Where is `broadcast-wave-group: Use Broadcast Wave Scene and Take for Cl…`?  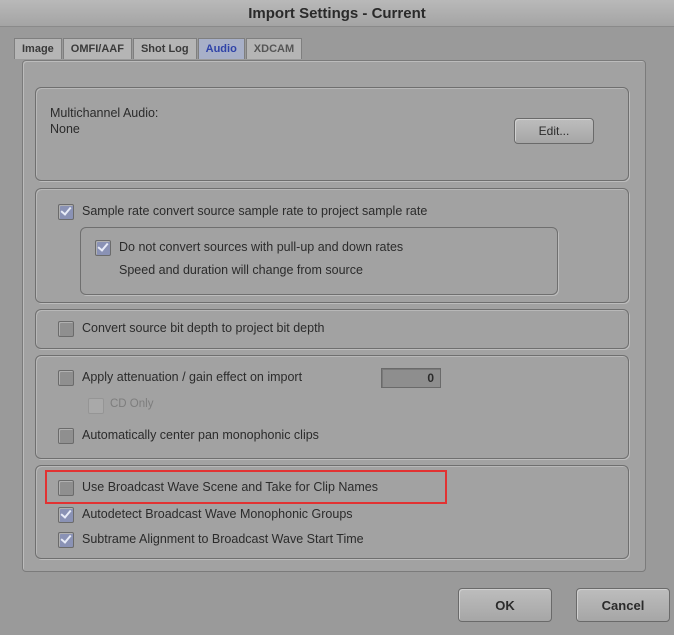 broadcast-wave-group: Use Broadcast Wave Scene and Take for Cl… is located at coordinates (332, 512).